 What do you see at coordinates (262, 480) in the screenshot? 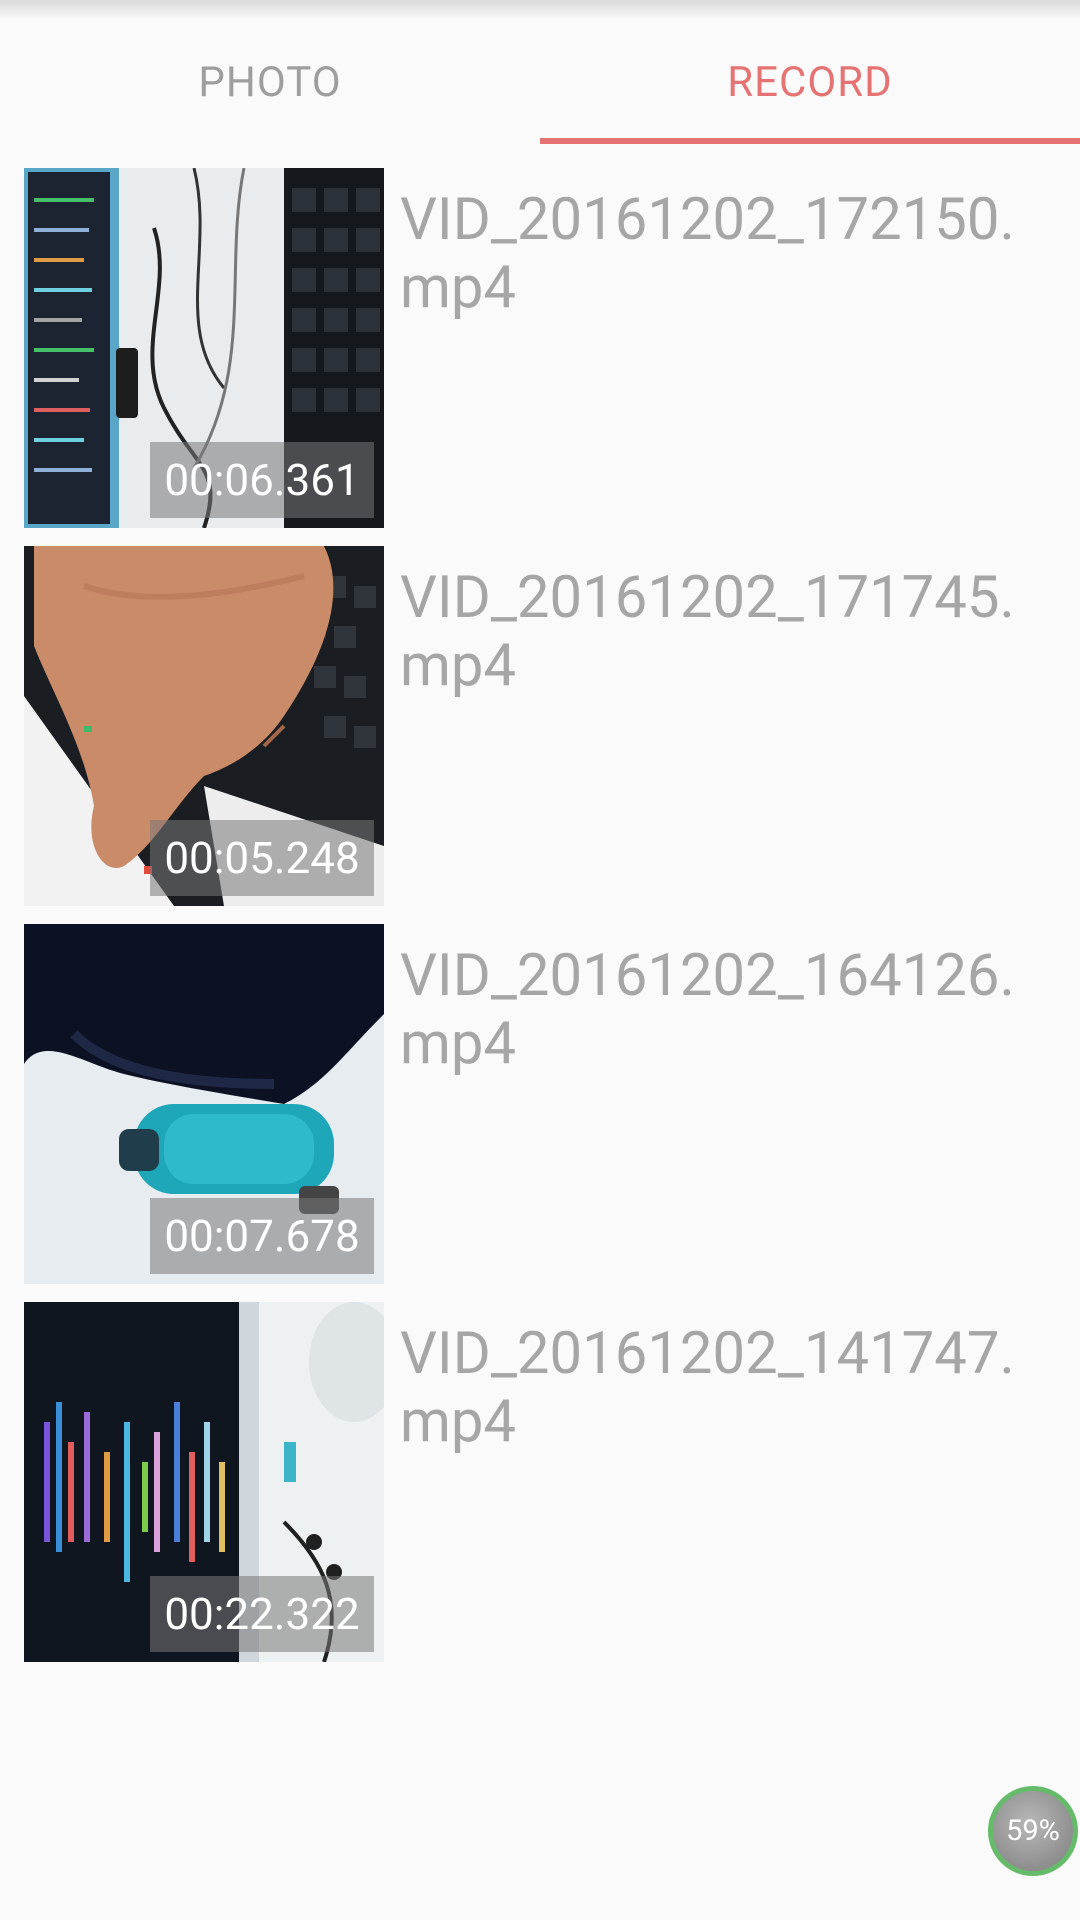
I see `duration-badge: 00:06.361` at bounding box center [262, 480].